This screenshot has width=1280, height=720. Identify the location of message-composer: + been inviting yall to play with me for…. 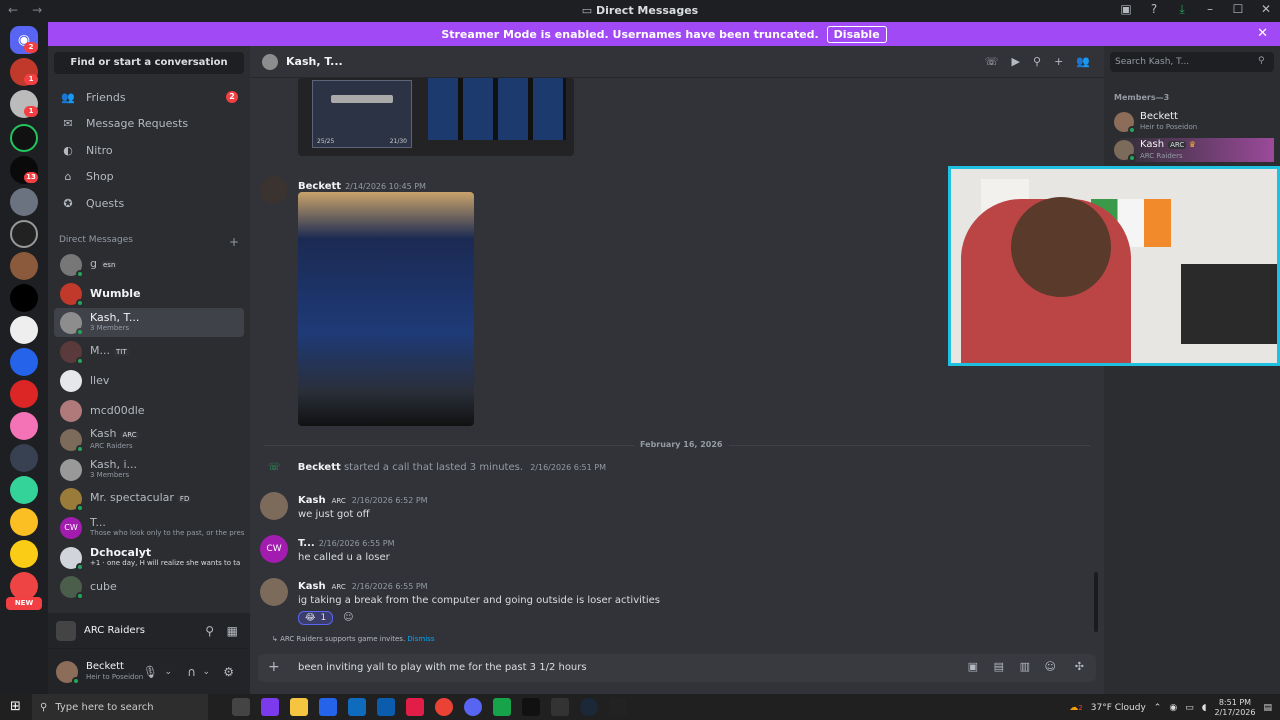
(677, 668).